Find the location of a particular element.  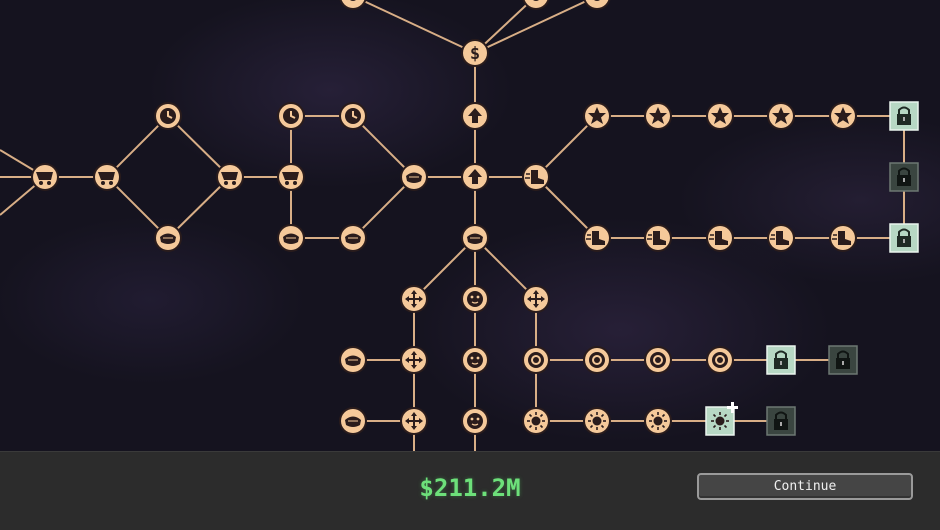

skill-node-top-a is located at coordinates (353, 5).